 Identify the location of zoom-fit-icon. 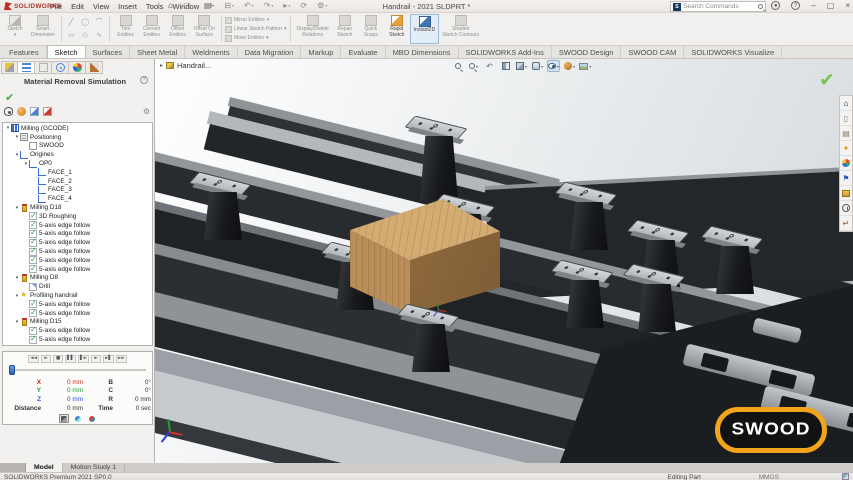
(457, 66).